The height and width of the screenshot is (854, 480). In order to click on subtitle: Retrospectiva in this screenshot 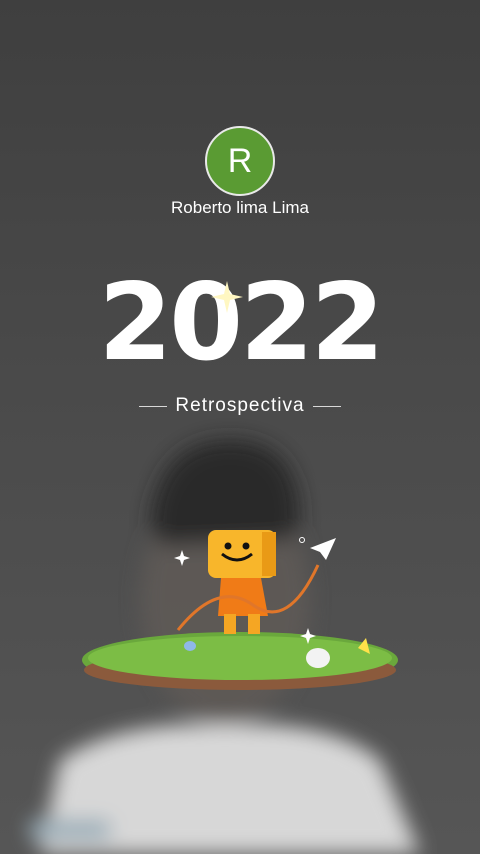, I will do `click(240, 405)`.